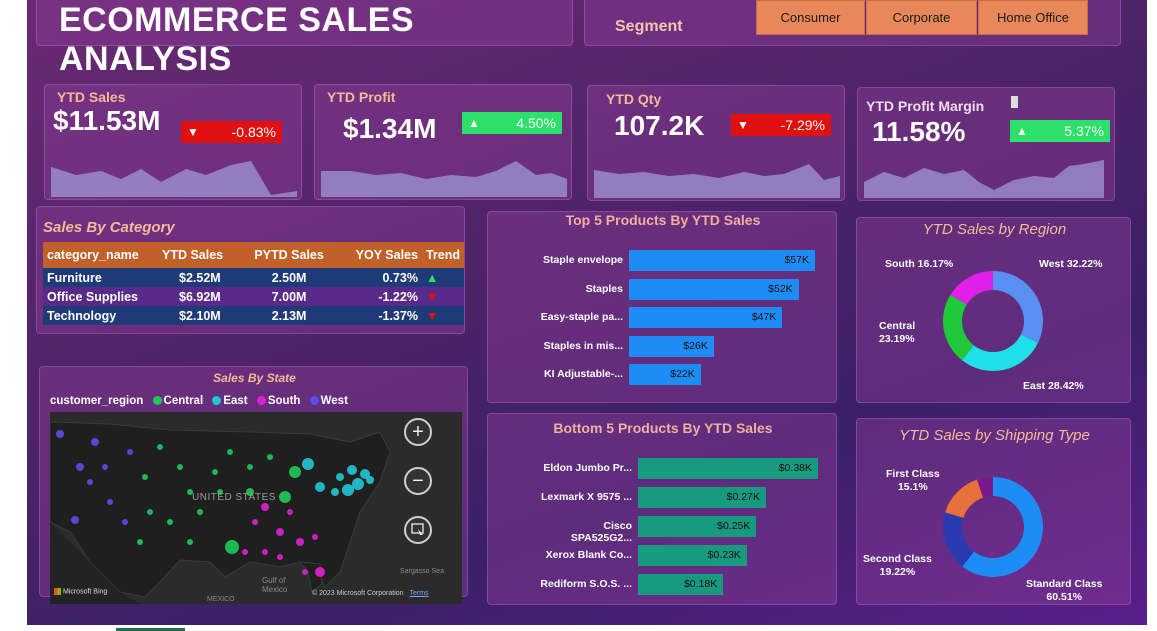  What do you see at coordinates (173, 142) in the screenshot?
I see `kpi-ytd-sales: YTD Sales $11.53M ▼ -0.83%` at bounding box center [173, 142].